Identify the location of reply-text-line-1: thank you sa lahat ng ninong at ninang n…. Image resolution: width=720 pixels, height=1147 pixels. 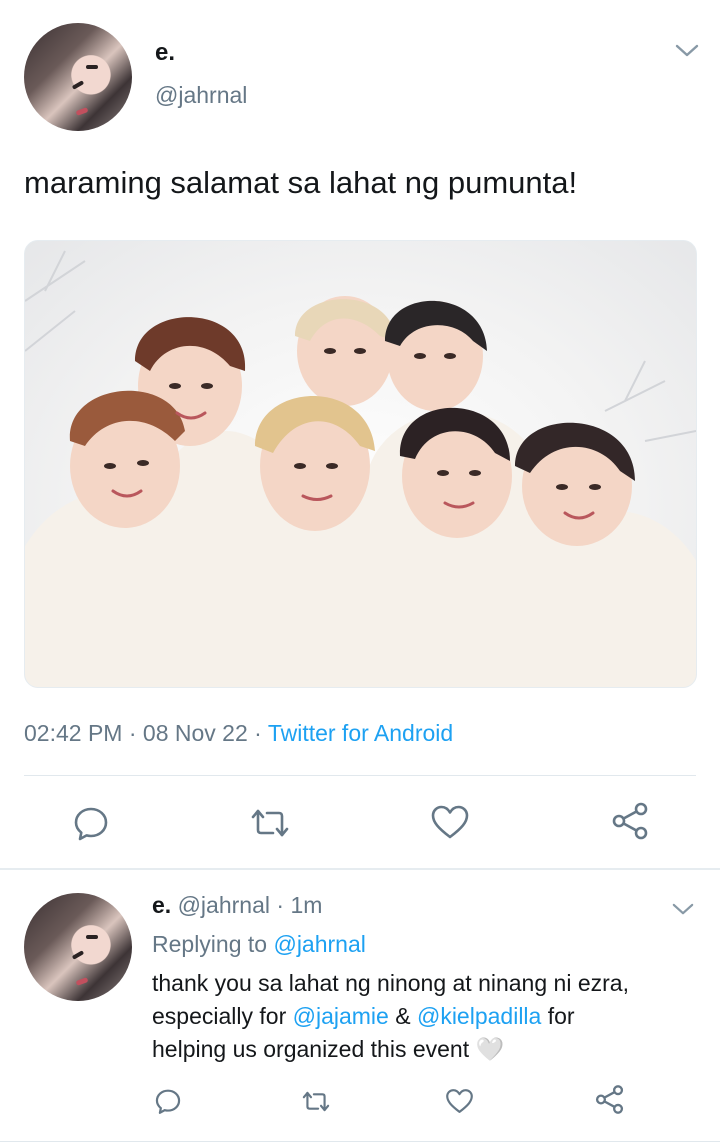
(390, 983).